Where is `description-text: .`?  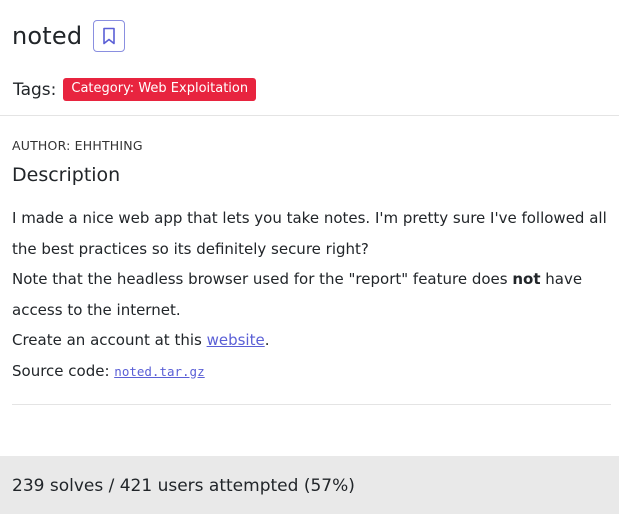
description-text: . is located at coordinates (267, 340).